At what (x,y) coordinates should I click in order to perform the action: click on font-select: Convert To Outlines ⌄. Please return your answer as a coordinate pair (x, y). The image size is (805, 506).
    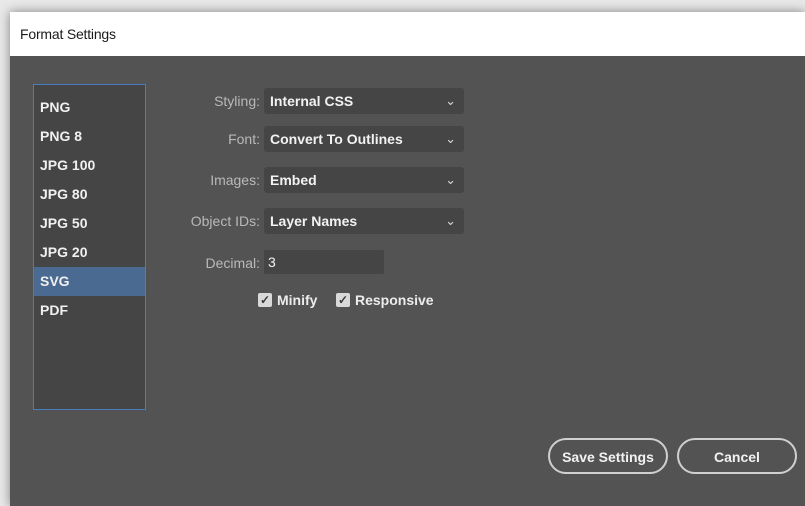
    Looking at the image, I should click on (364, 139).